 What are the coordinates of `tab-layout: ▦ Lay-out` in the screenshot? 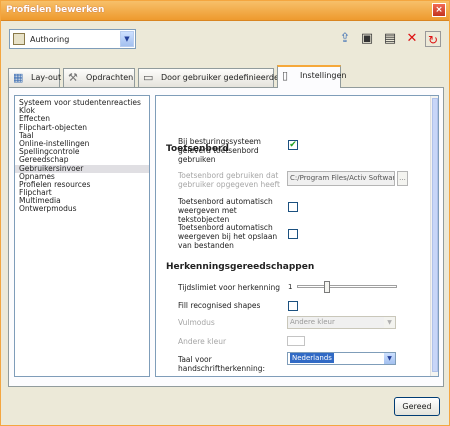 It's located at (35, 77).